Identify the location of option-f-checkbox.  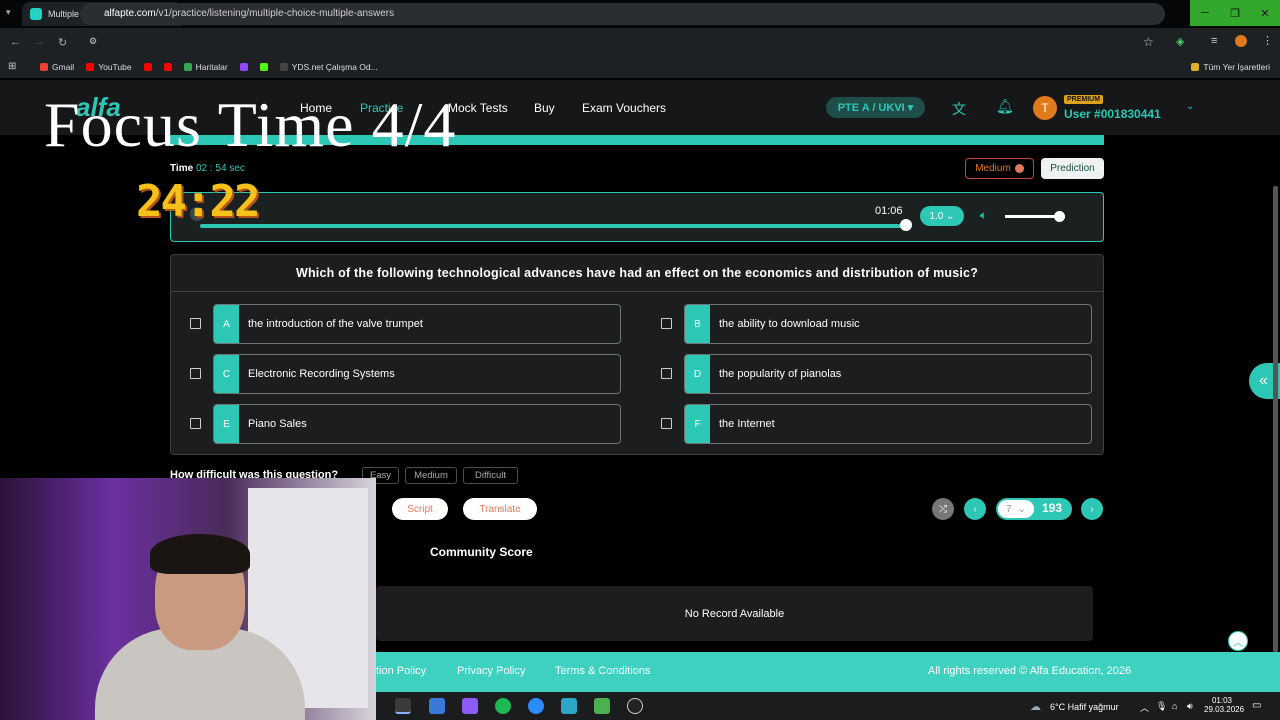
(666, 423).